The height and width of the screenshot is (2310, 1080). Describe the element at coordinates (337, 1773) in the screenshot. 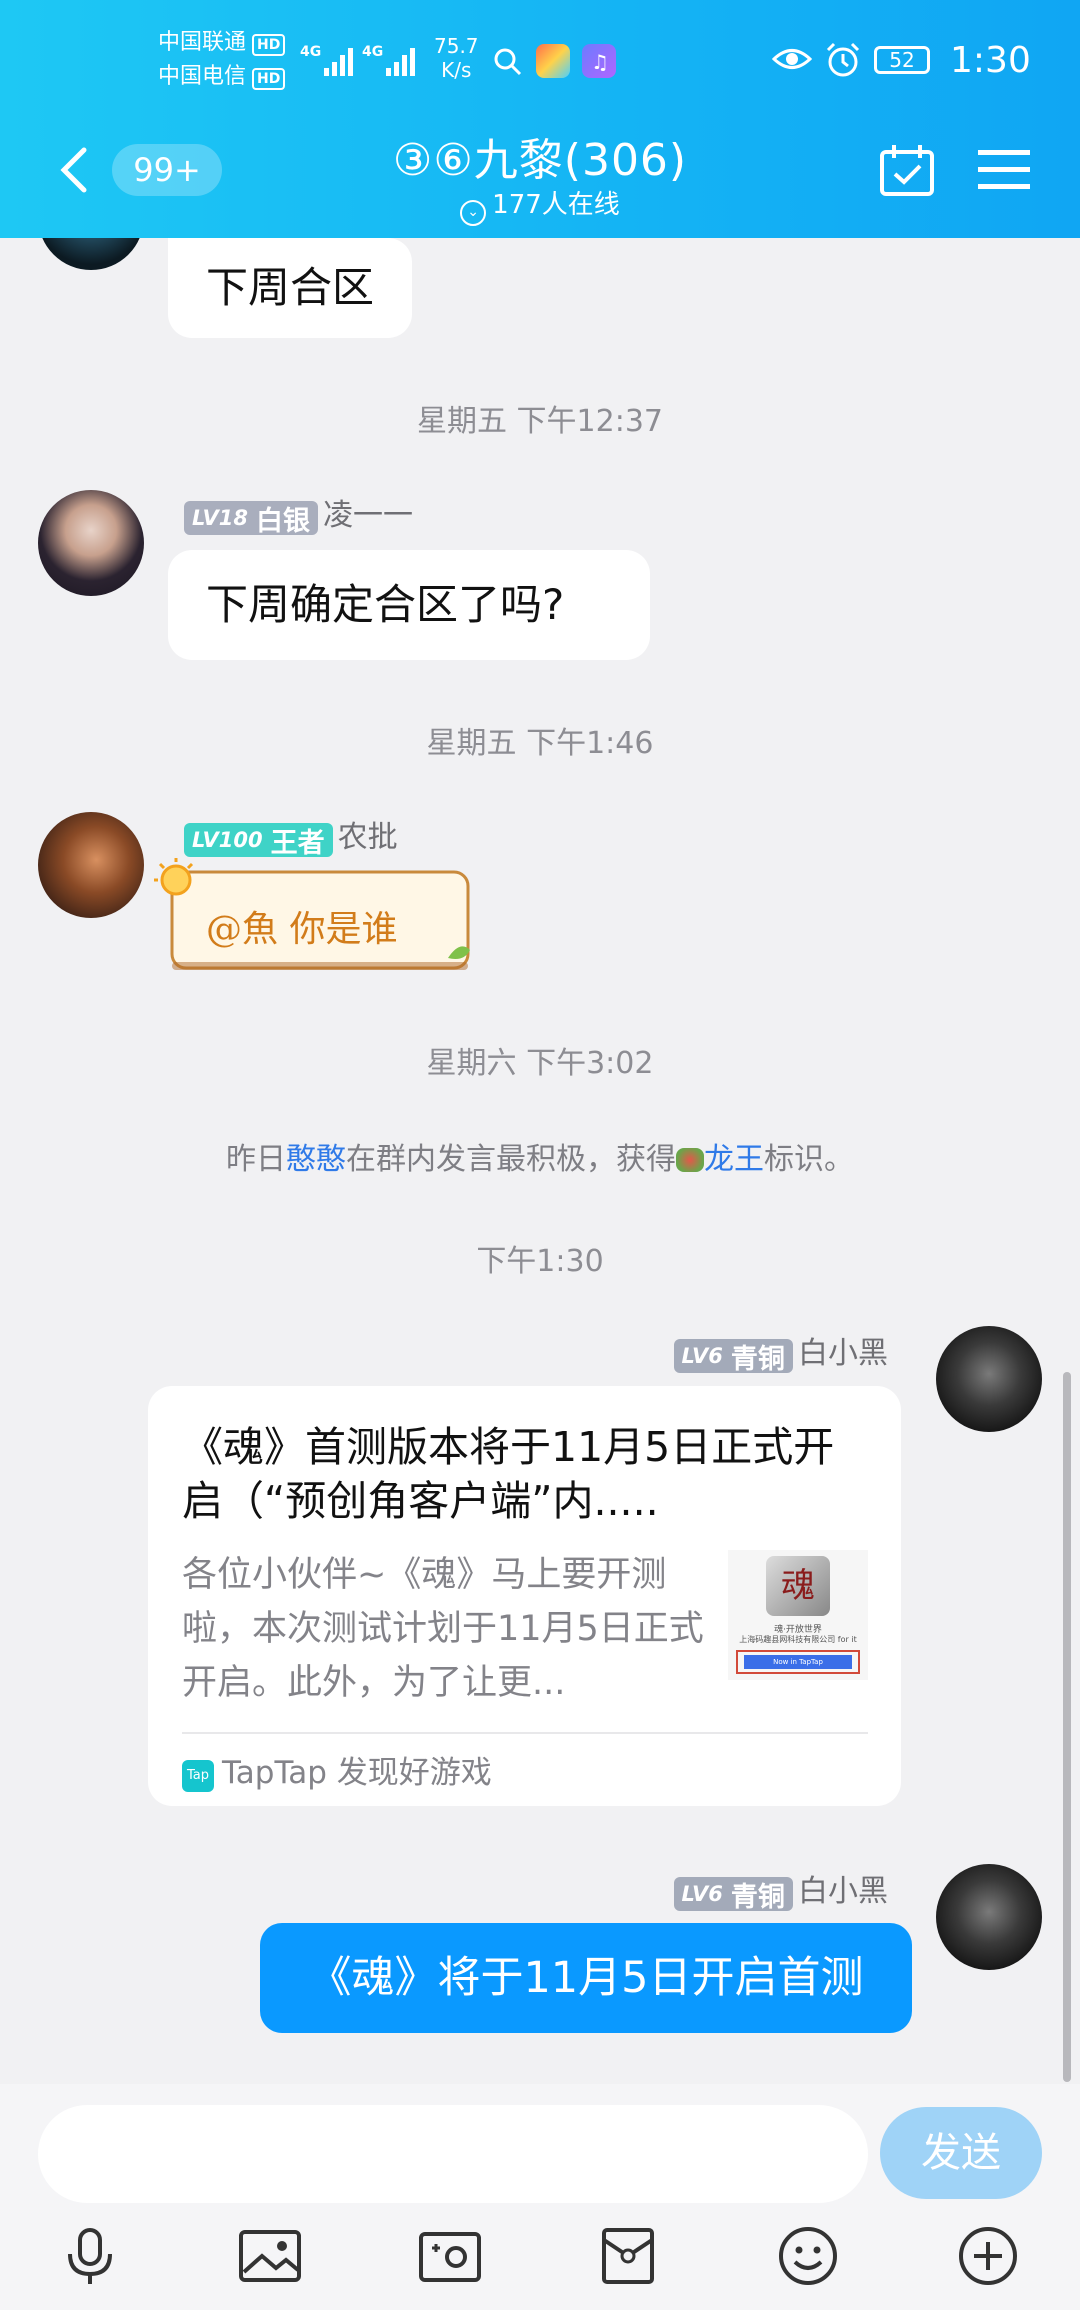

I see `card-source: Tap TapTap 发现好游戏` at that location.